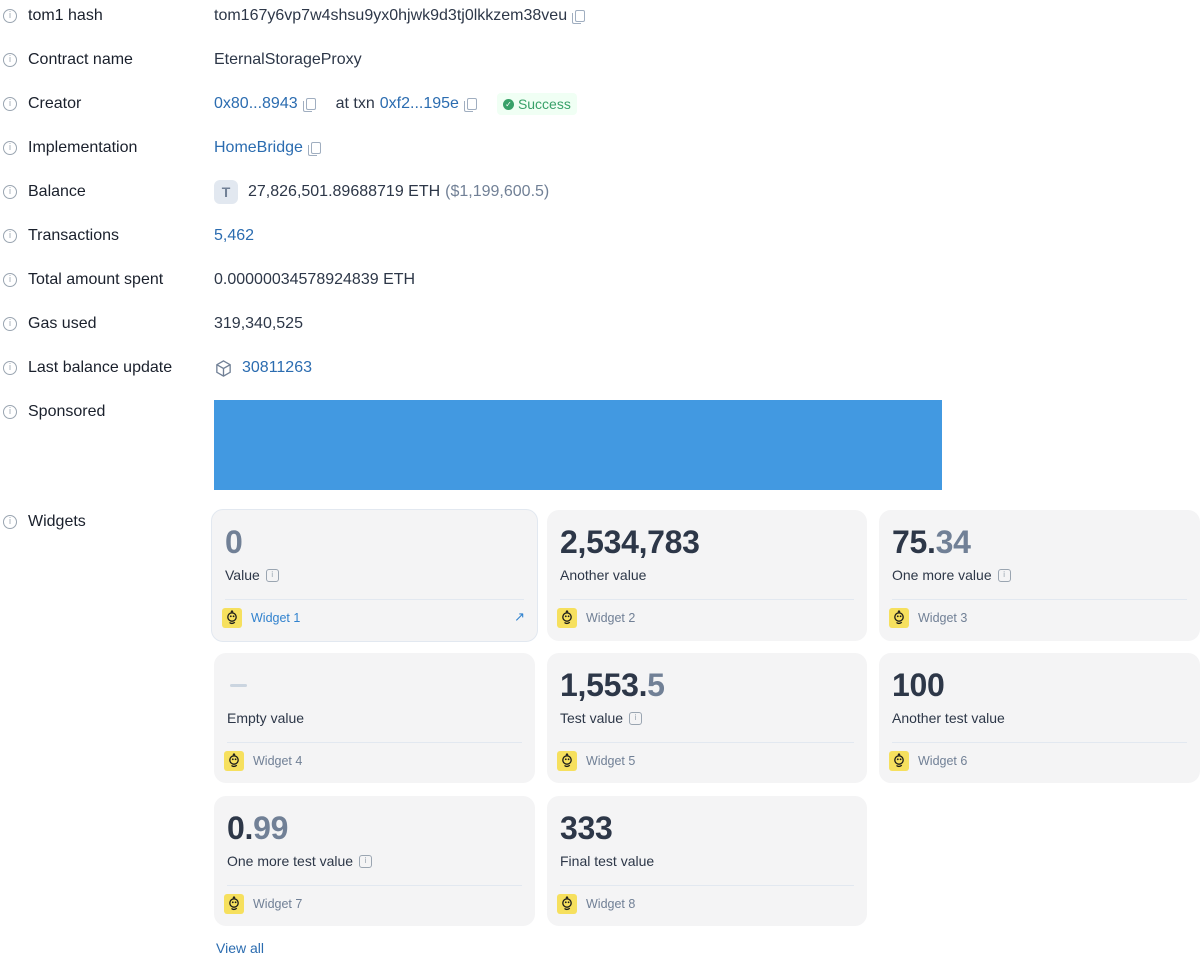 This screenshot has width=1200, height=963. I want to click on widget-value-decimal: 34, so click(953, 542).